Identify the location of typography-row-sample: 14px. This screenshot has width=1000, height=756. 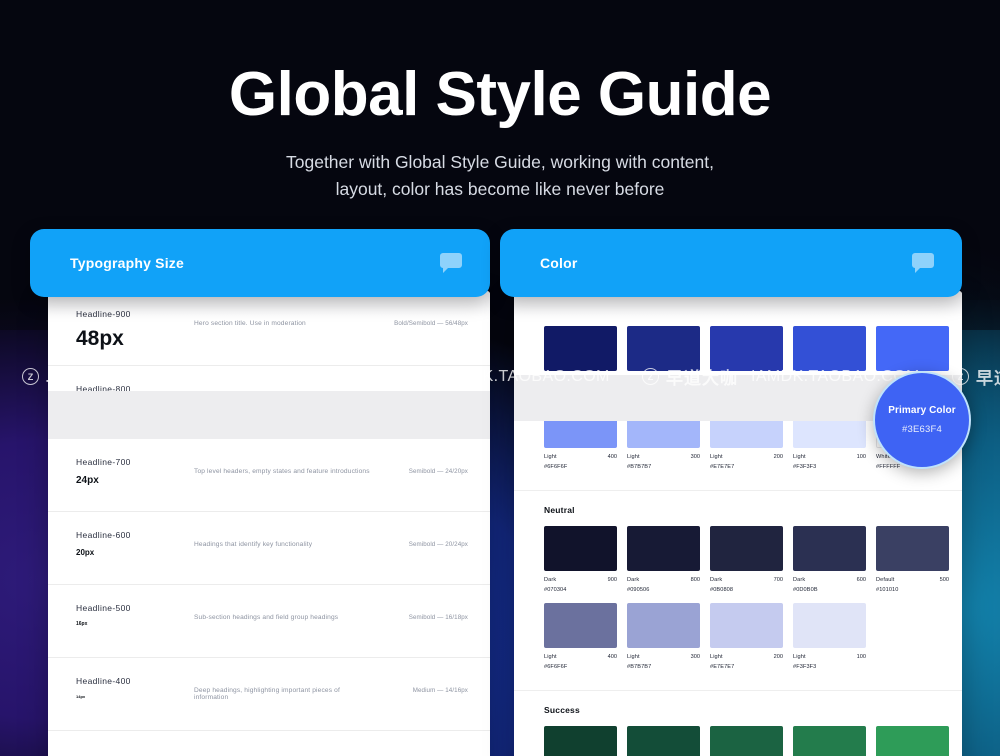
(81, 696).